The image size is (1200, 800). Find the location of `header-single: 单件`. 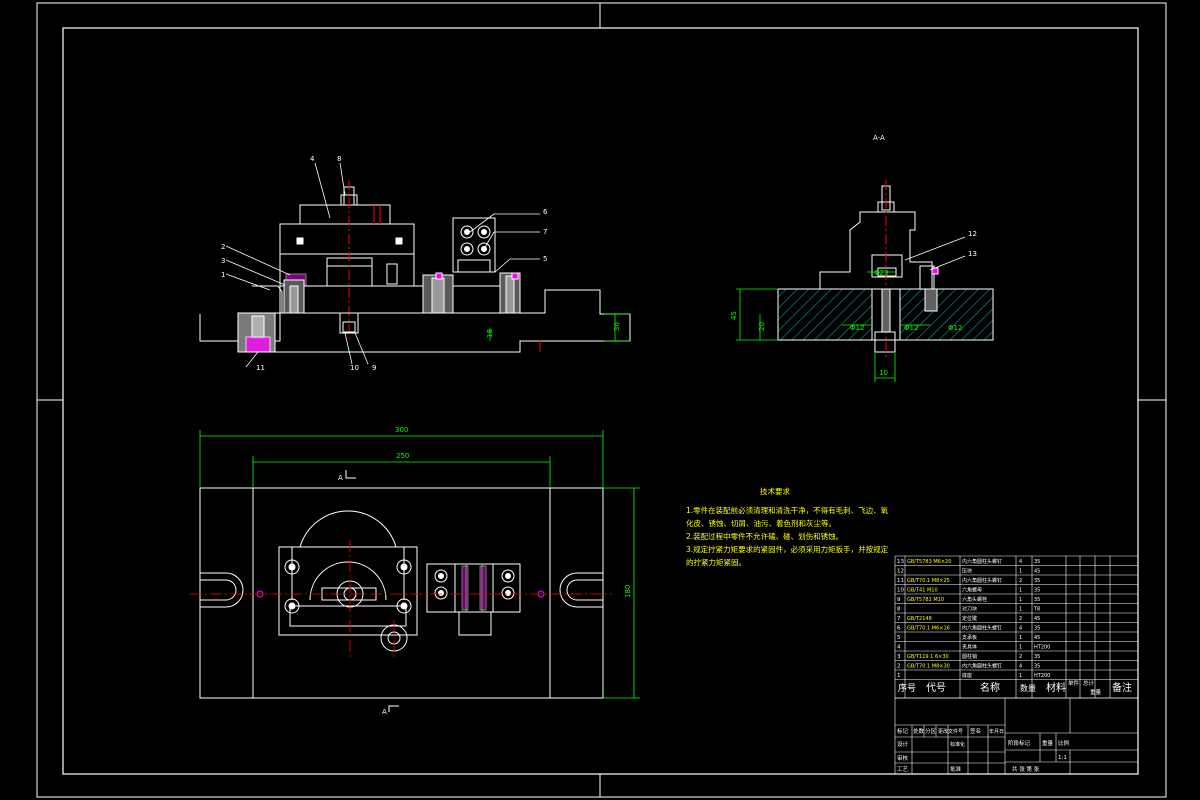

header-single: 单件 is located at coordinates (1074, 683).